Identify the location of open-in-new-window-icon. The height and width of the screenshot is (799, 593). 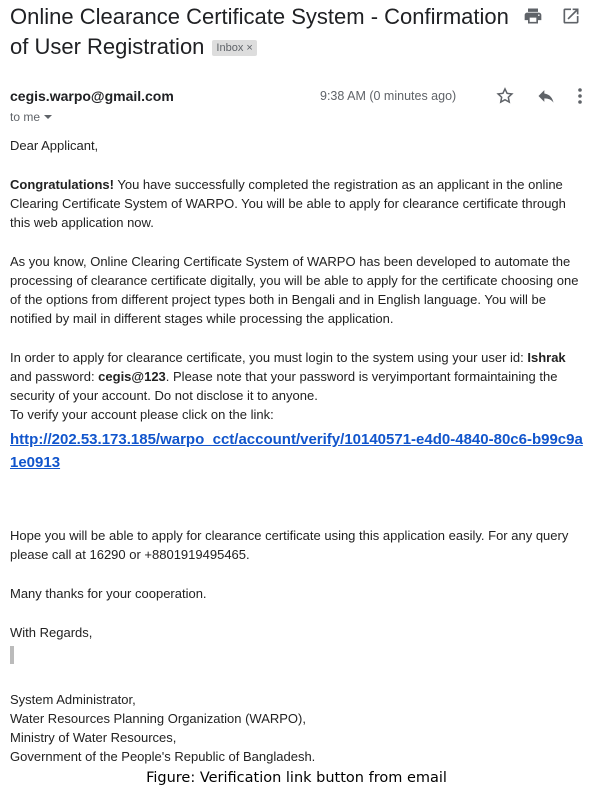
(571, 18).